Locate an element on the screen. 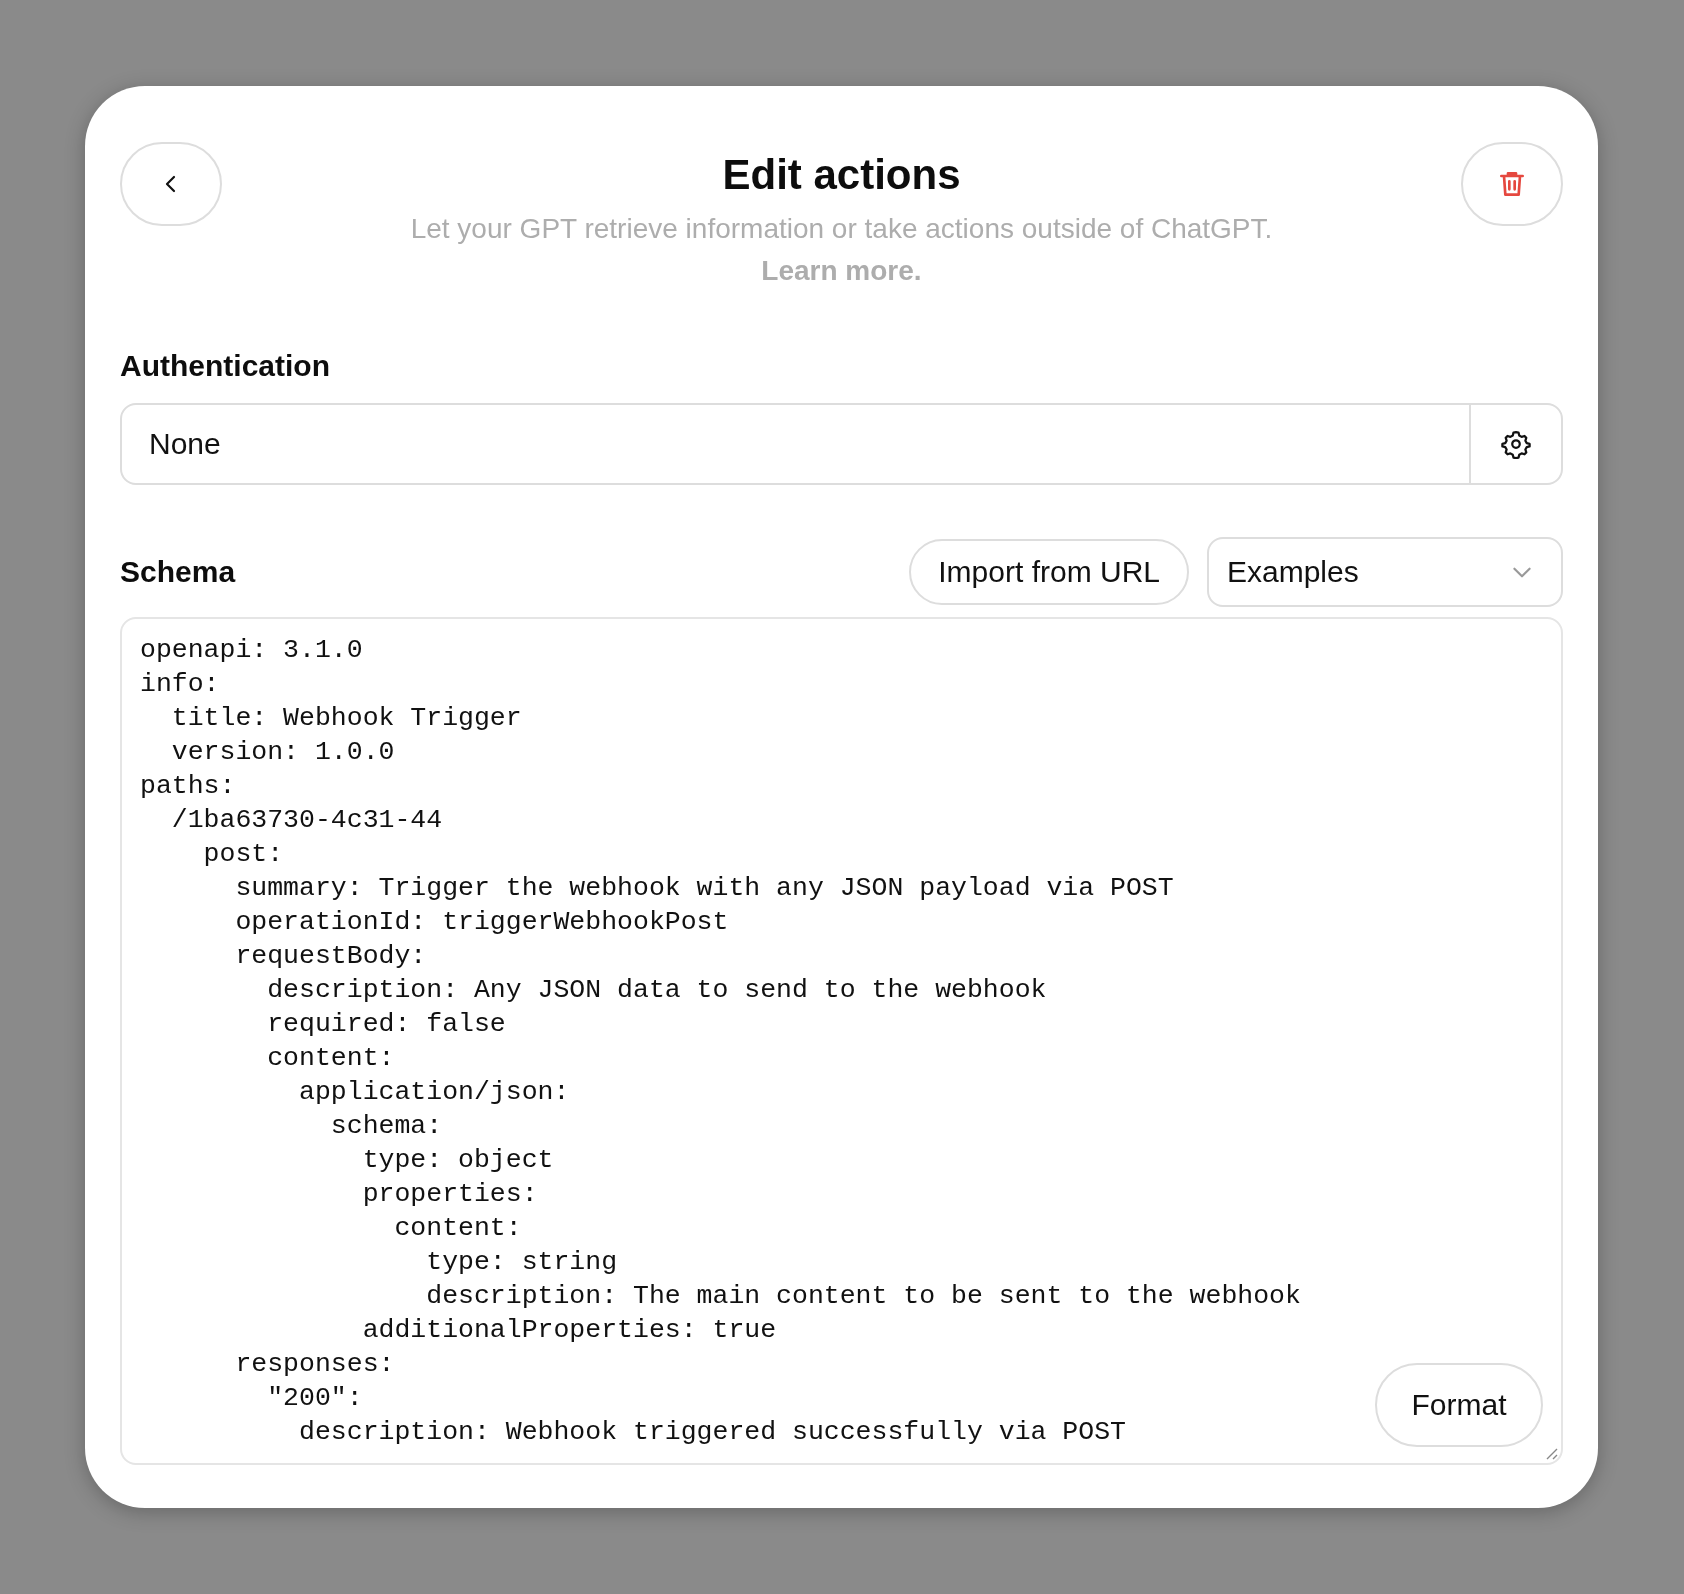  code-line: application/json: is located at coordinates (434, 1092).